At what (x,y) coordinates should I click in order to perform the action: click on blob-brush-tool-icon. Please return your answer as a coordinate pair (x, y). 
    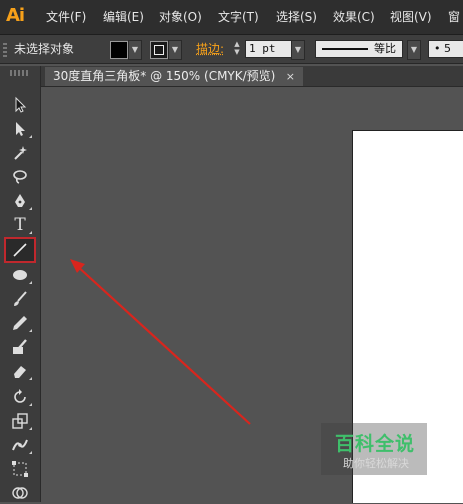
    Looking at the image, I should click on (20, 346).